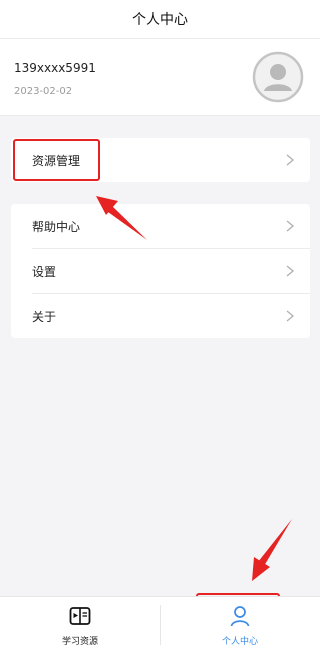 The height and width of the screenshot is (656, 320). I want to click on user-avatar-icon, so click(278, 77).